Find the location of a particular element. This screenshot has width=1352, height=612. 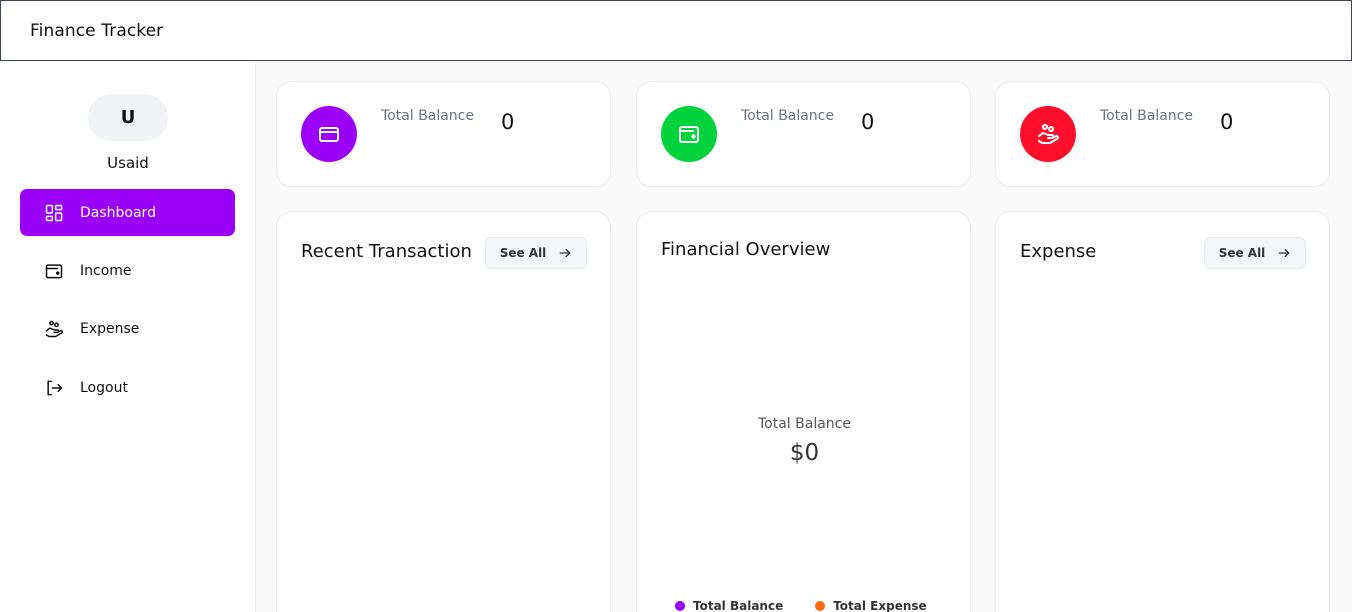

dashboard-grid-icon is located at coordinates (54, 213).